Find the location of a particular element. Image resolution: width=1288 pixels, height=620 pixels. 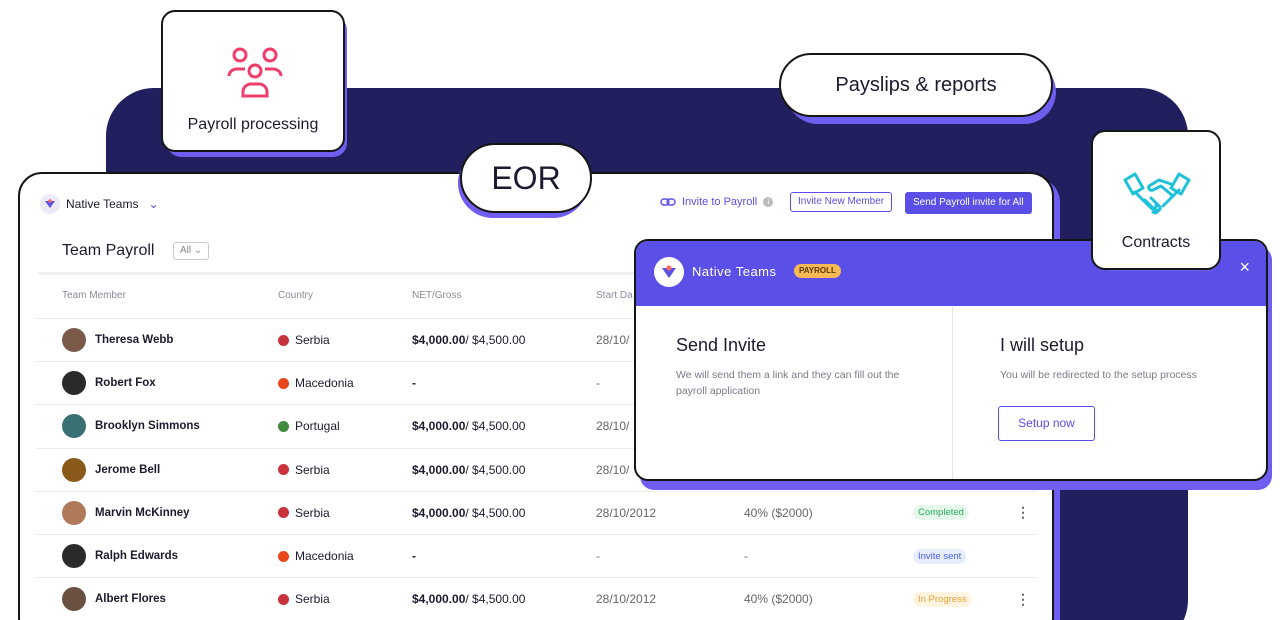

member-cell: Jerome Bell is located at coordinates (111, 470).